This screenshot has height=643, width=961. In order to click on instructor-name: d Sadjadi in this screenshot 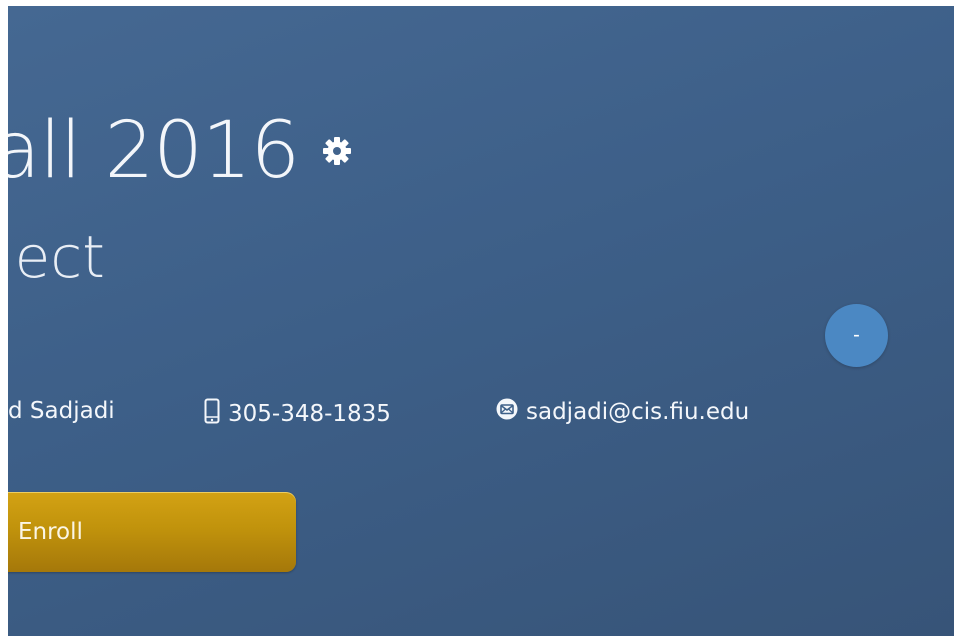, I will do `click(61, 411)`.